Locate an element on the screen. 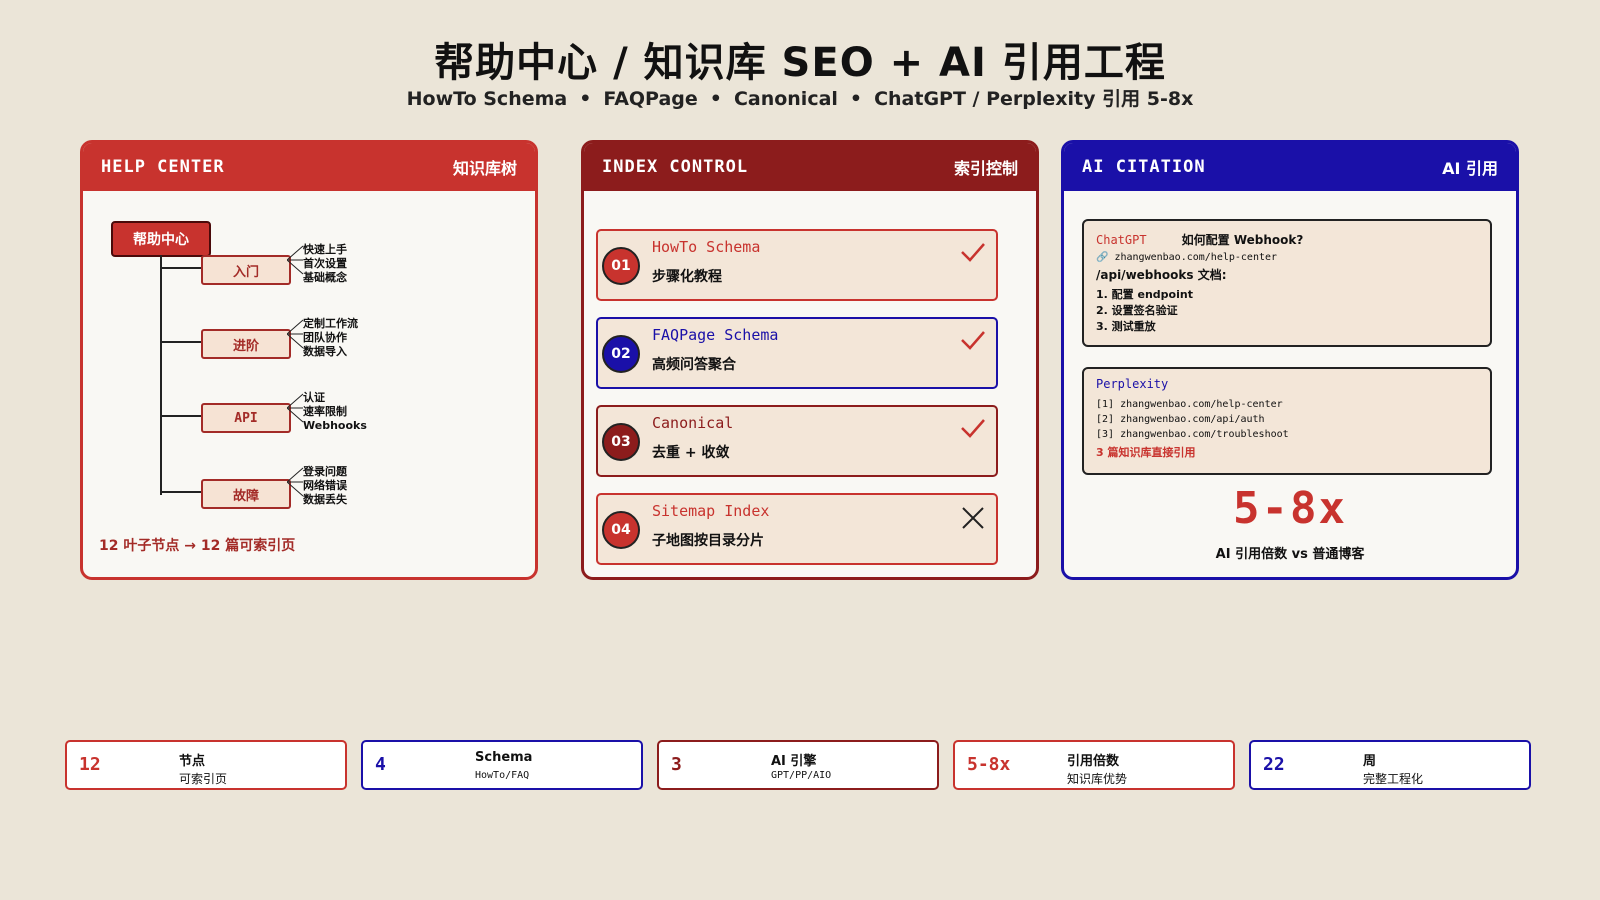  stat-sub: HowTo/FAQ is located at coordinates (502, 775).